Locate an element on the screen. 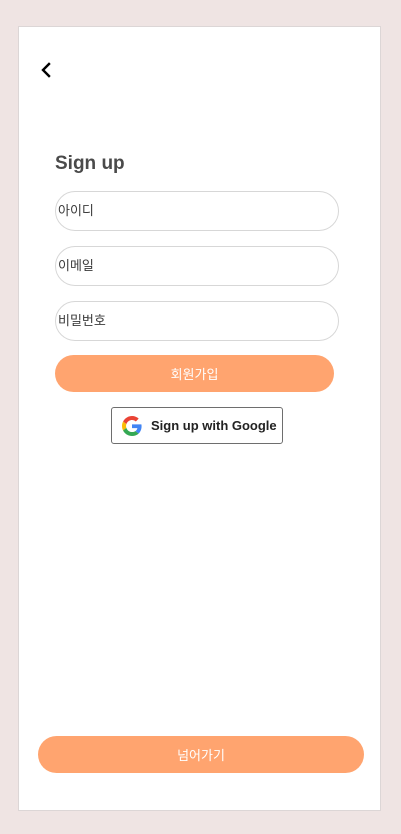 The width and height of the screenshot is (401, 834). google-signup-button: Sign up with Google is located at coordinates (197, 425).